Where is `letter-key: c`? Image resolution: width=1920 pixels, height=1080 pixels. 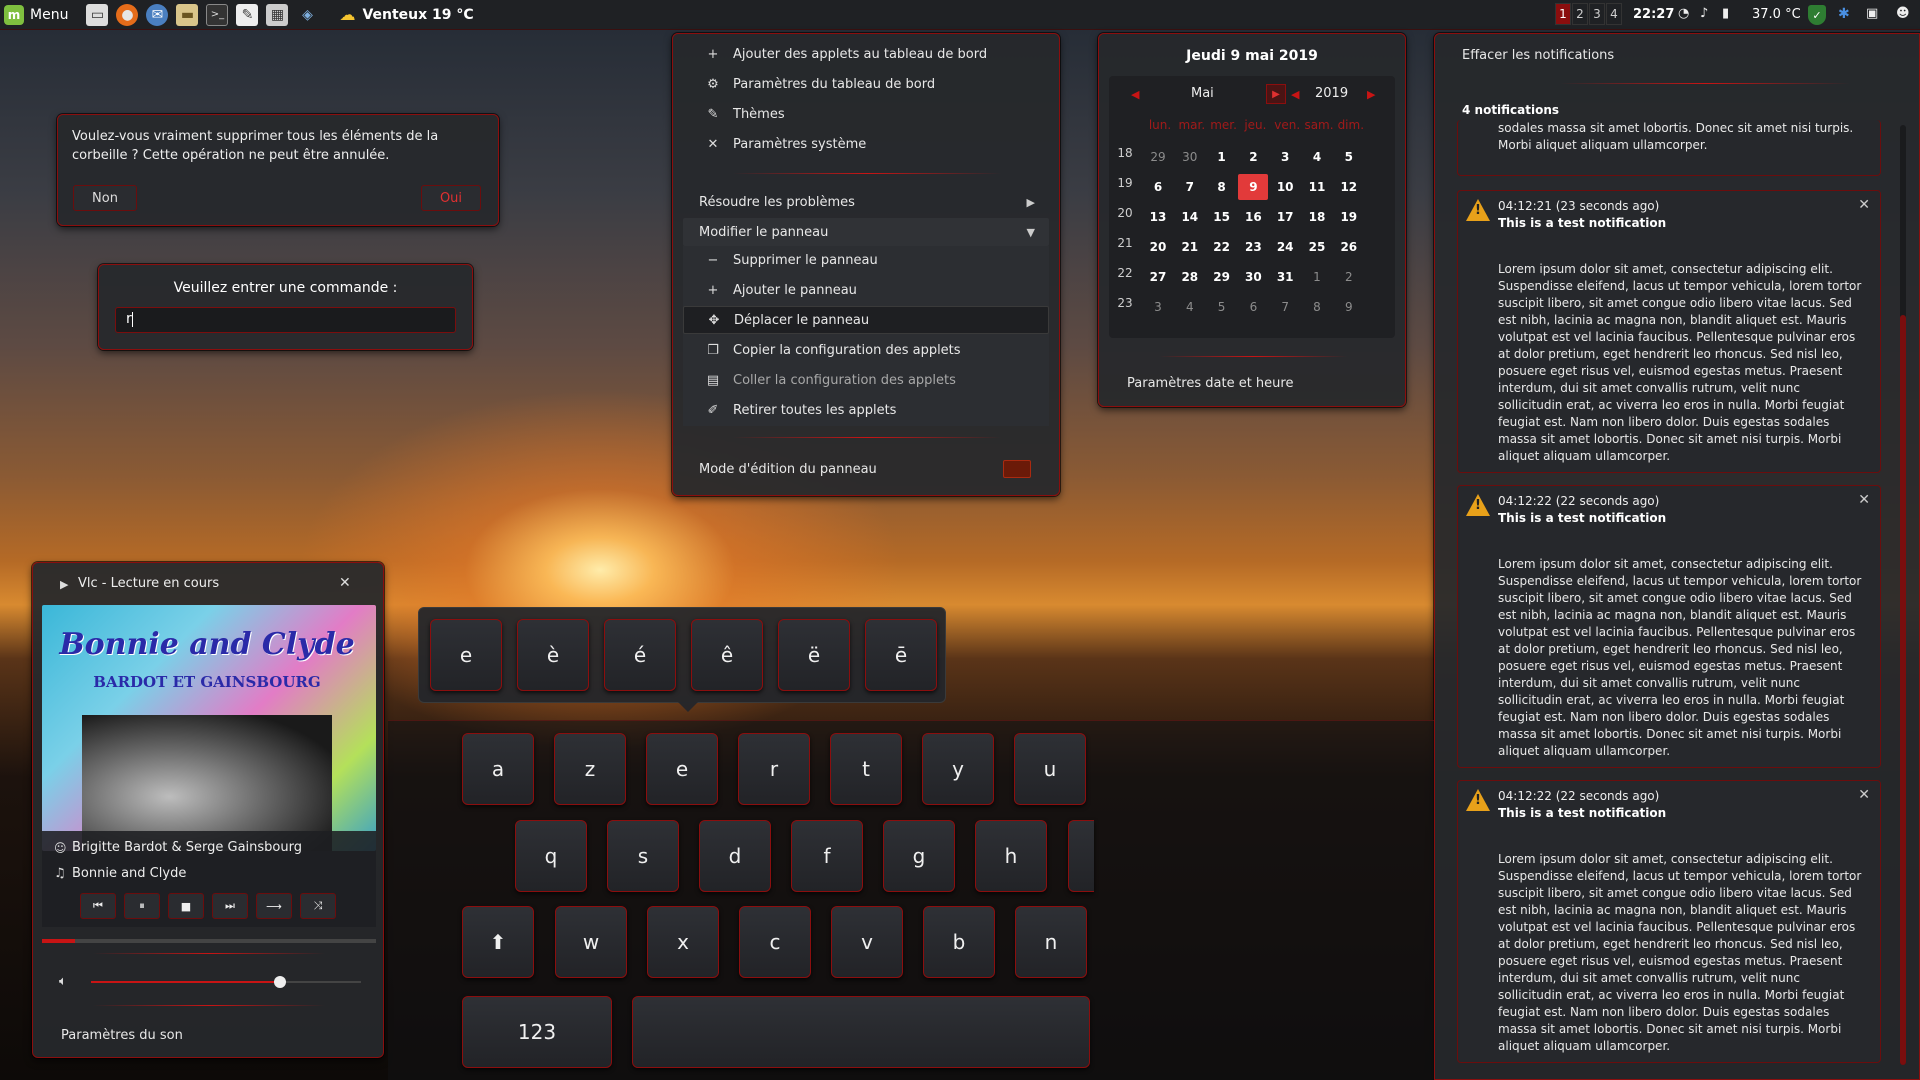 letter-key: c is located at coordinates (775, 942).